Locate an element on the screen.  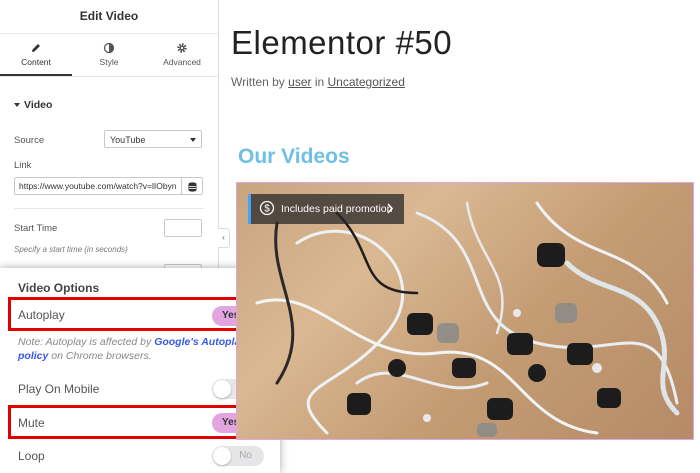
start-time-label: Start Time is located at coordinates (36, 228).